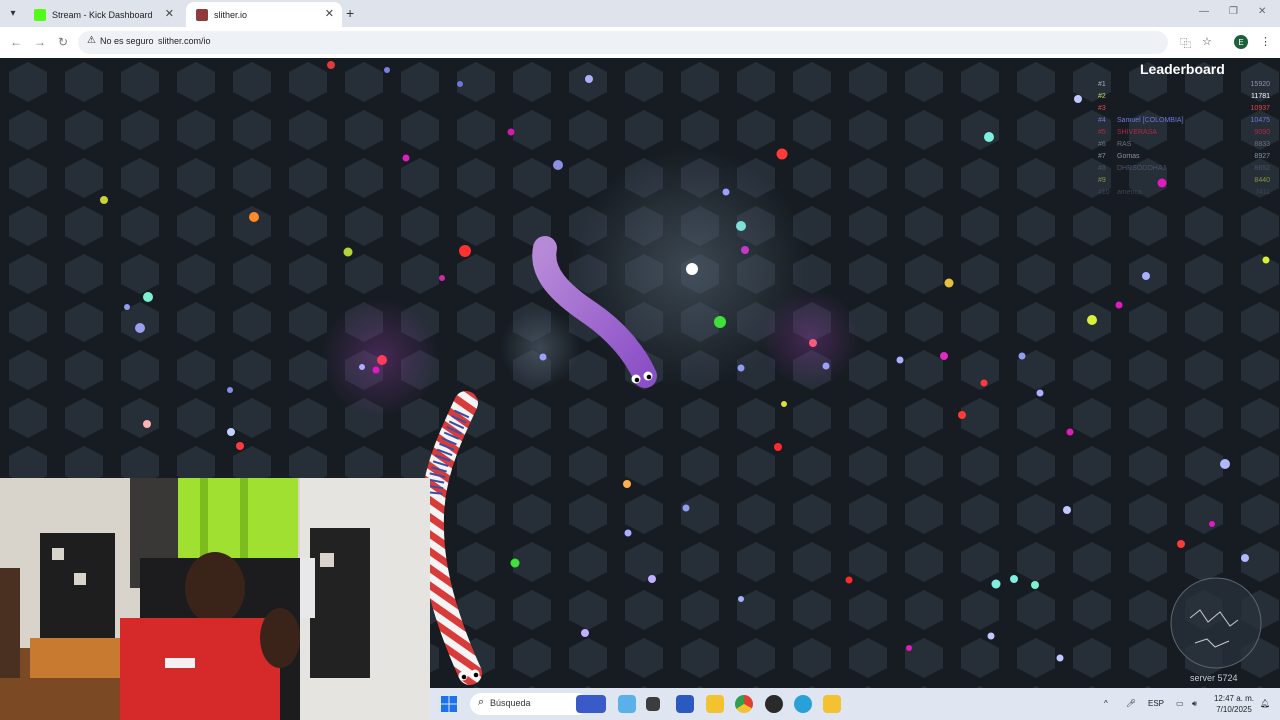 The width and height of the screenshot is (1280, 720). I want to click on leaderboard-score: 11781, so click(1260, 96).